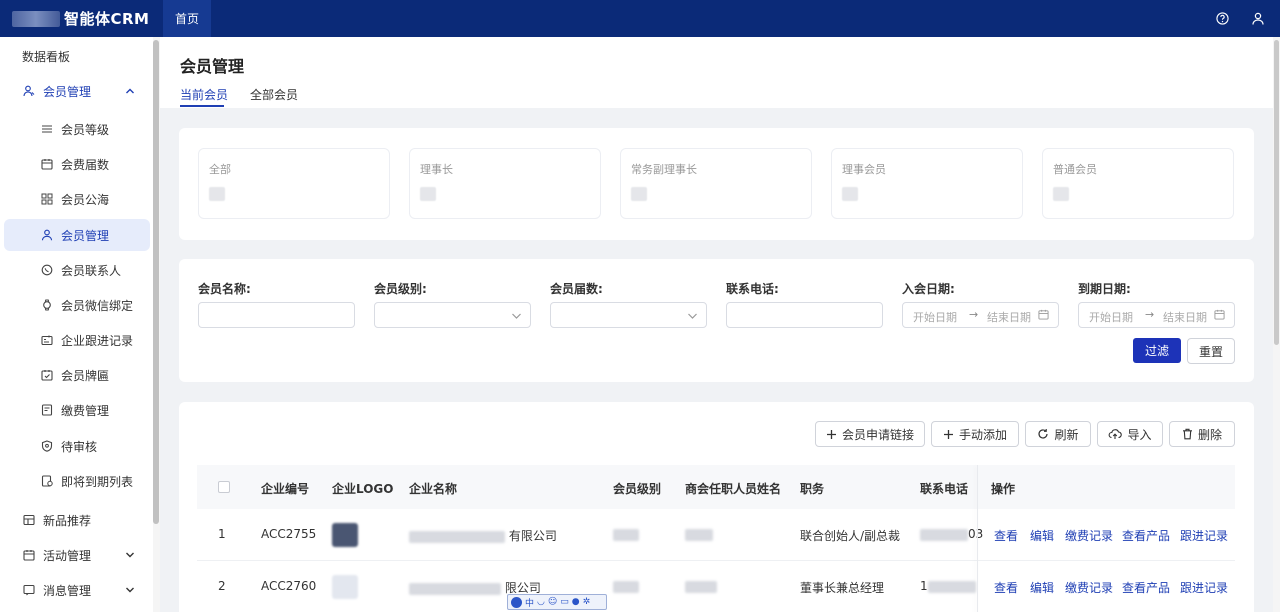  Describe the element at coordinates (1043, 434) in the screenshot. I see `refresh-icon` at that location.